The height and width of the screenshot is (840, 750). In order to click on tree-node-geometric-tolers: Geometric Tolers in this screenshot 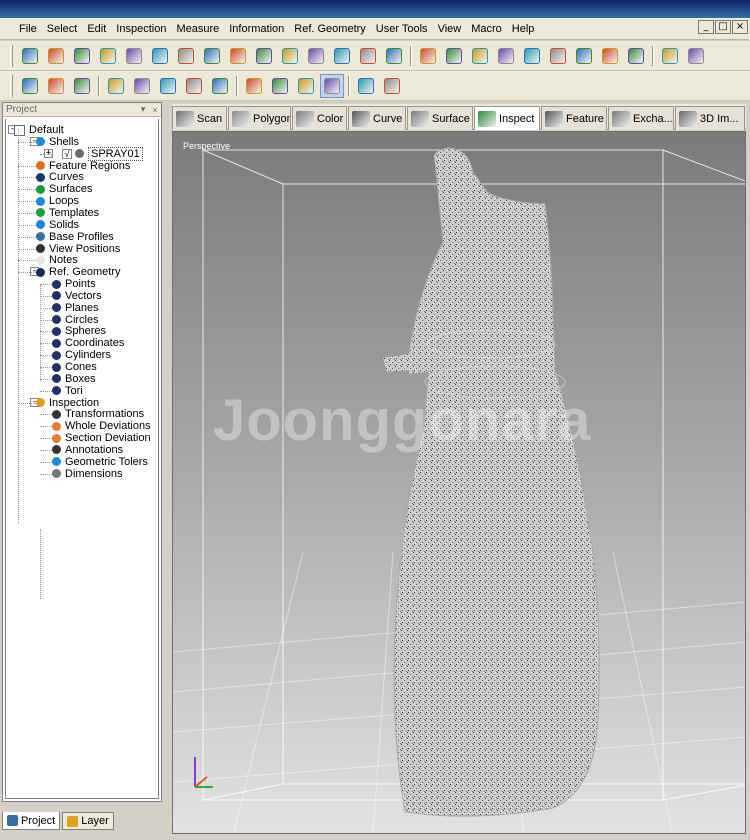, I will do `click(100, 462)`.